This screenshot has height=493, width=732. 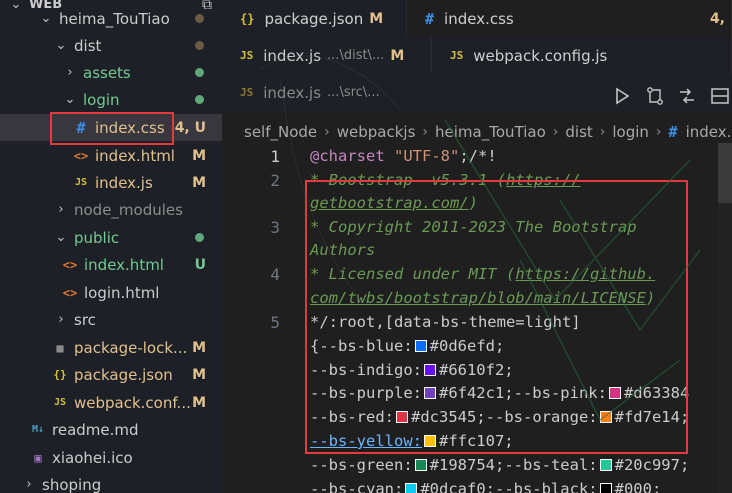 I want to click on folder-shoping: › shoping, so click(x=111, y=482).